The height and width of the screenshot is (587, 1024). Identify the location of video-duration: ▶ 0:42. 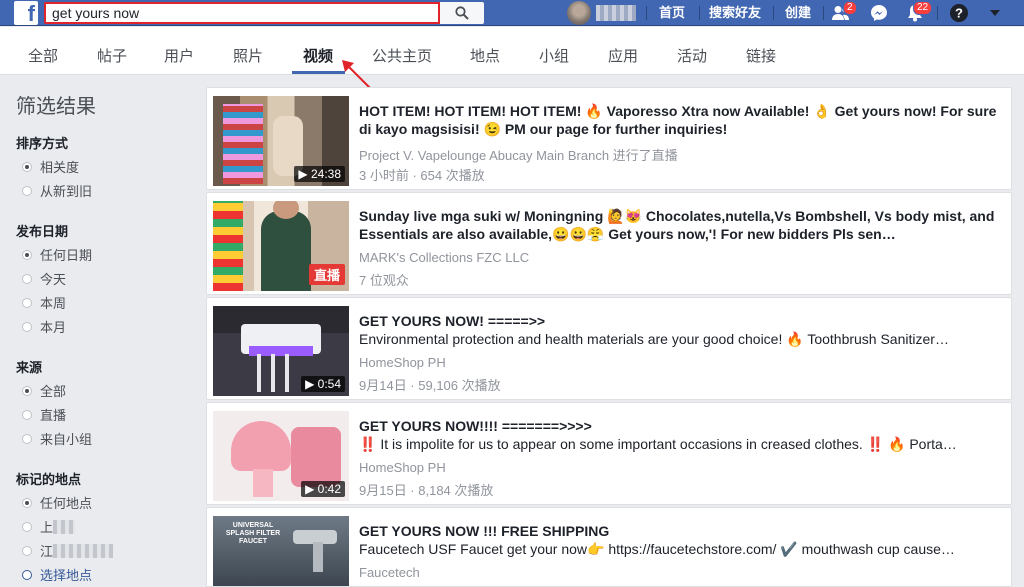
(323, 489).